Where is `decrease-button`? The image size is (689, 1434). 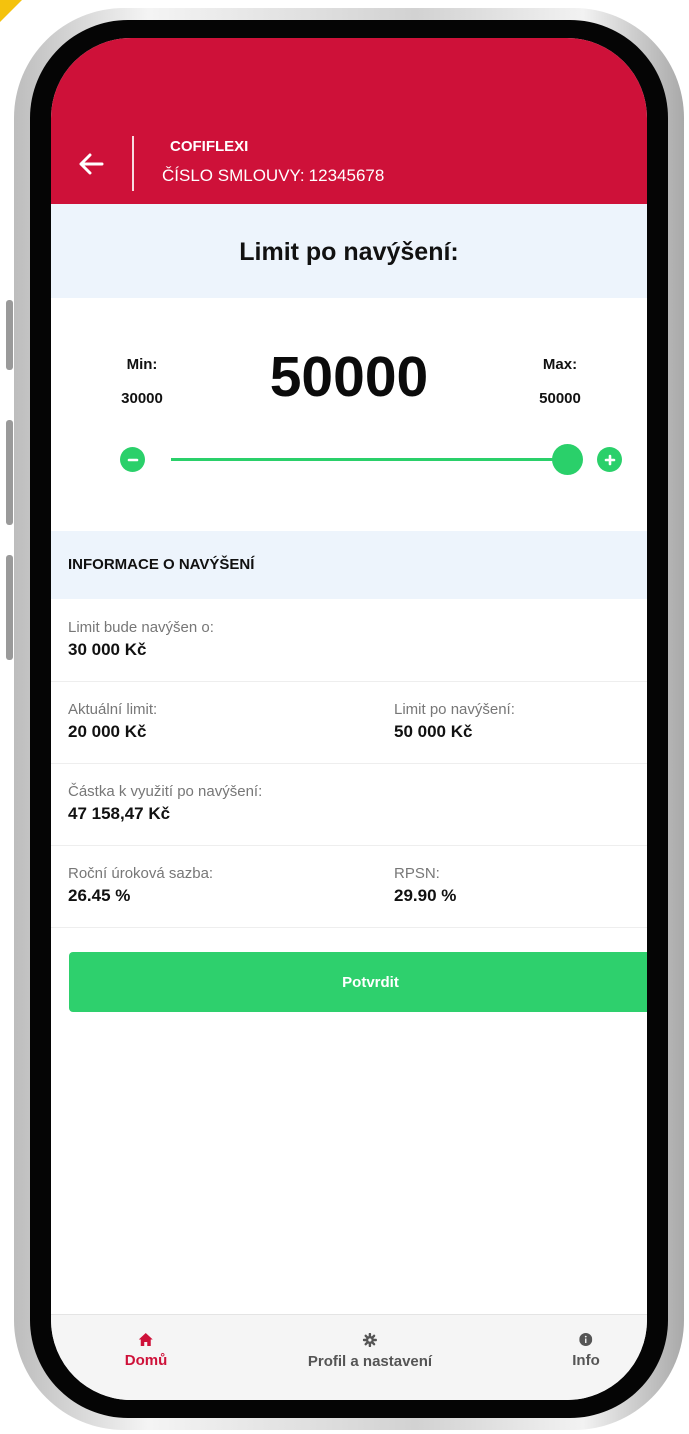 decrease-button is located at coordinates (132, 459).